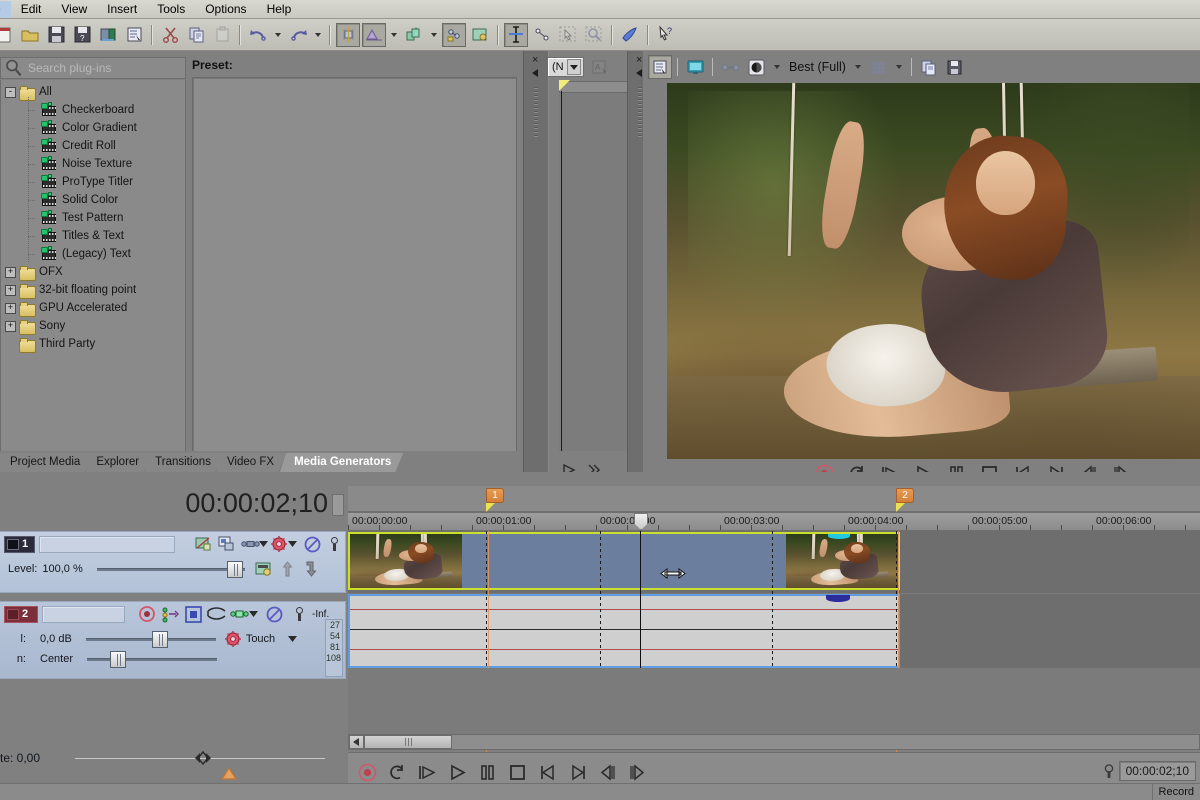  Describe the element at coordinates (730, 67) in the screenshot. I see `split-screen-view-icon` at that location.